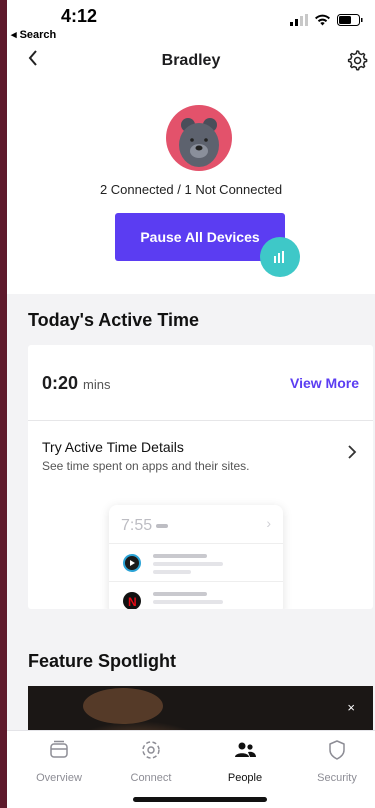  What do you see at coordinates (200, 799) in the screenshot?
I see `home-indicator` at bounding box center [200, 799].